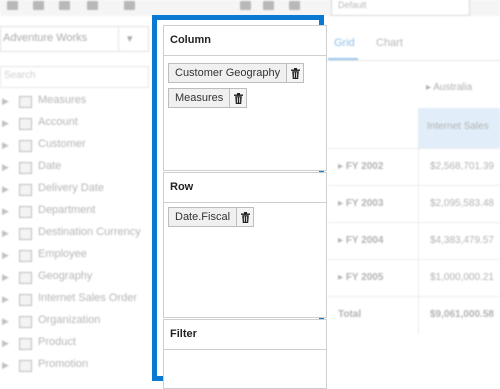  I want to click on tree-item: ▶ Delivery Date, so click(75, 190).